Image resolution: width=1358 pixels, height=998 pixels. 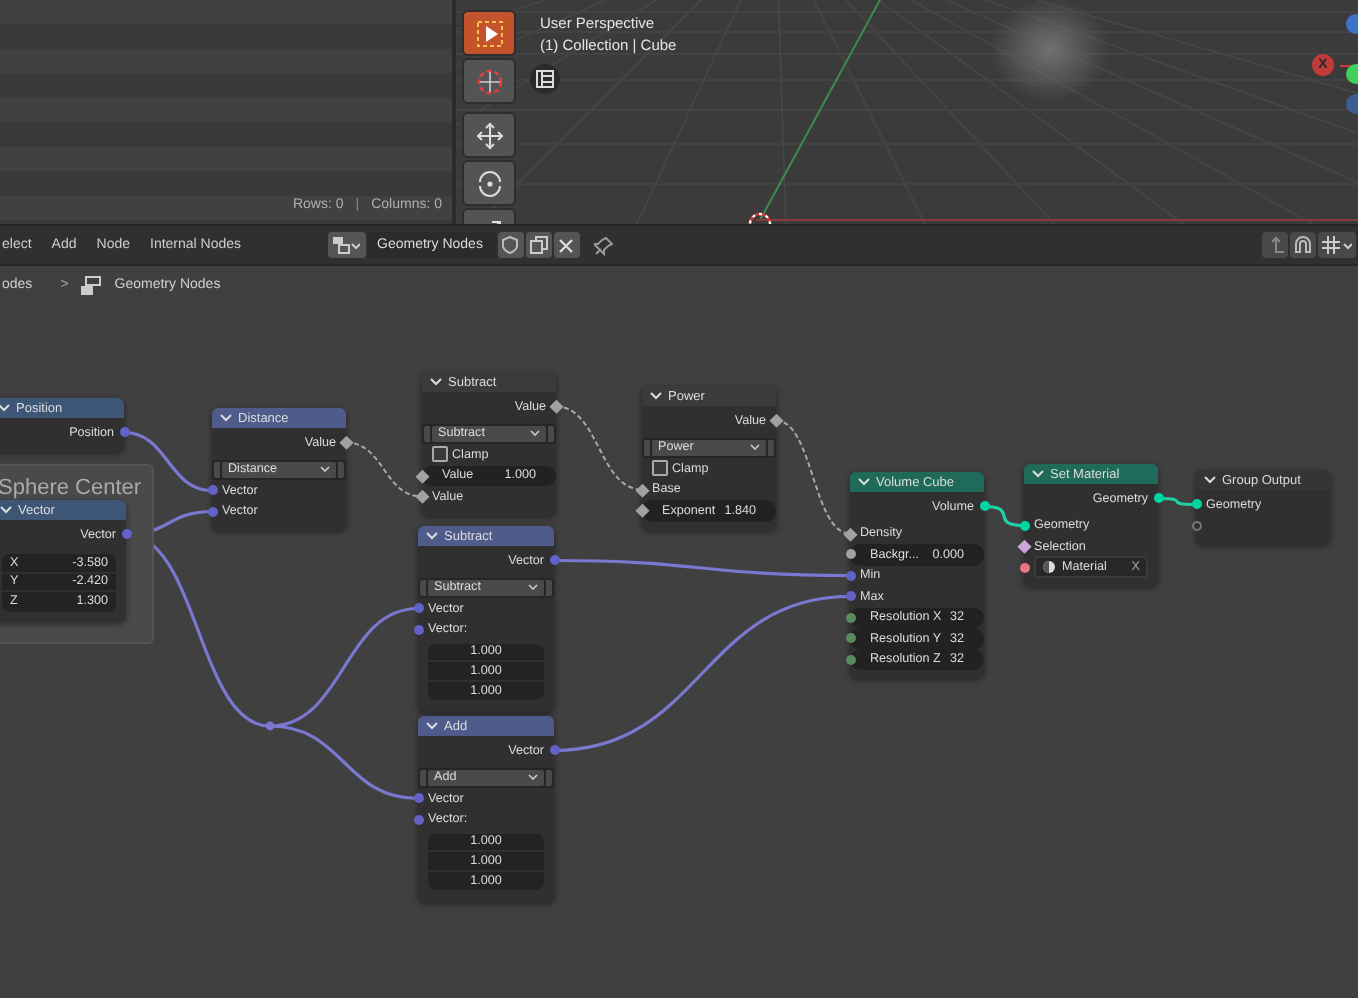 I want to click on grid-snap-icon, so click(x=1337, y=245).